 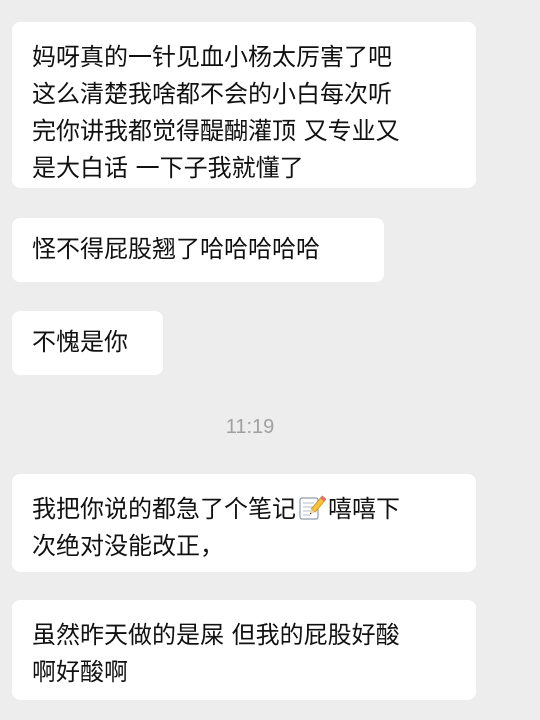 What do you see at coordinates (244, 650) in the screenshot?
I see `message-bubble: 虽然昨天做的是屎 但我的屁股好酸 啊好酸啊` at bounding box center [244, 650].